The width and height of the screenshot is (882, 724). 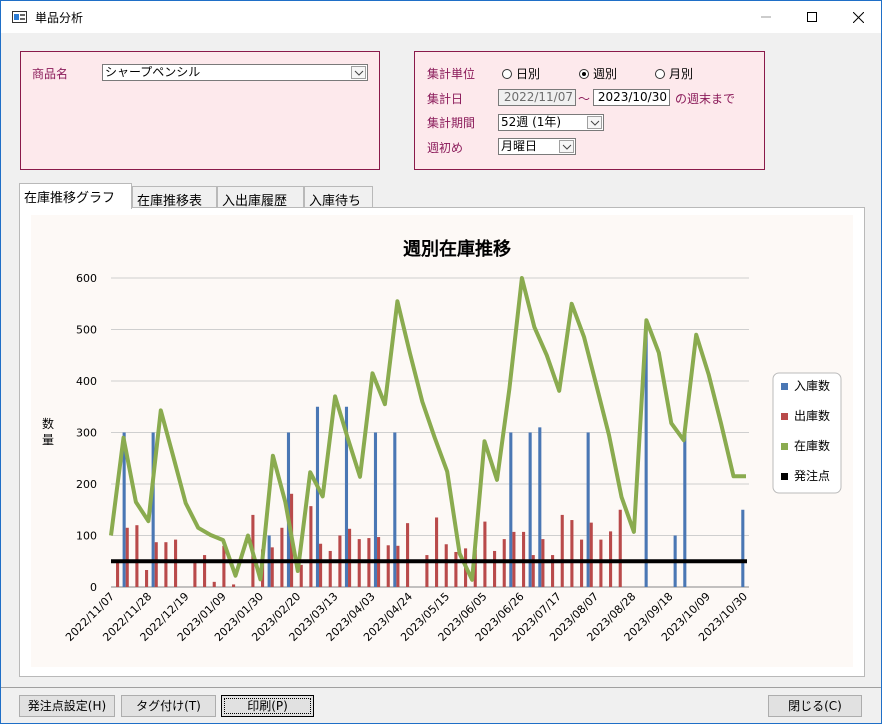 I want to click on date-label: 集計日, so click(x=445, y=99).